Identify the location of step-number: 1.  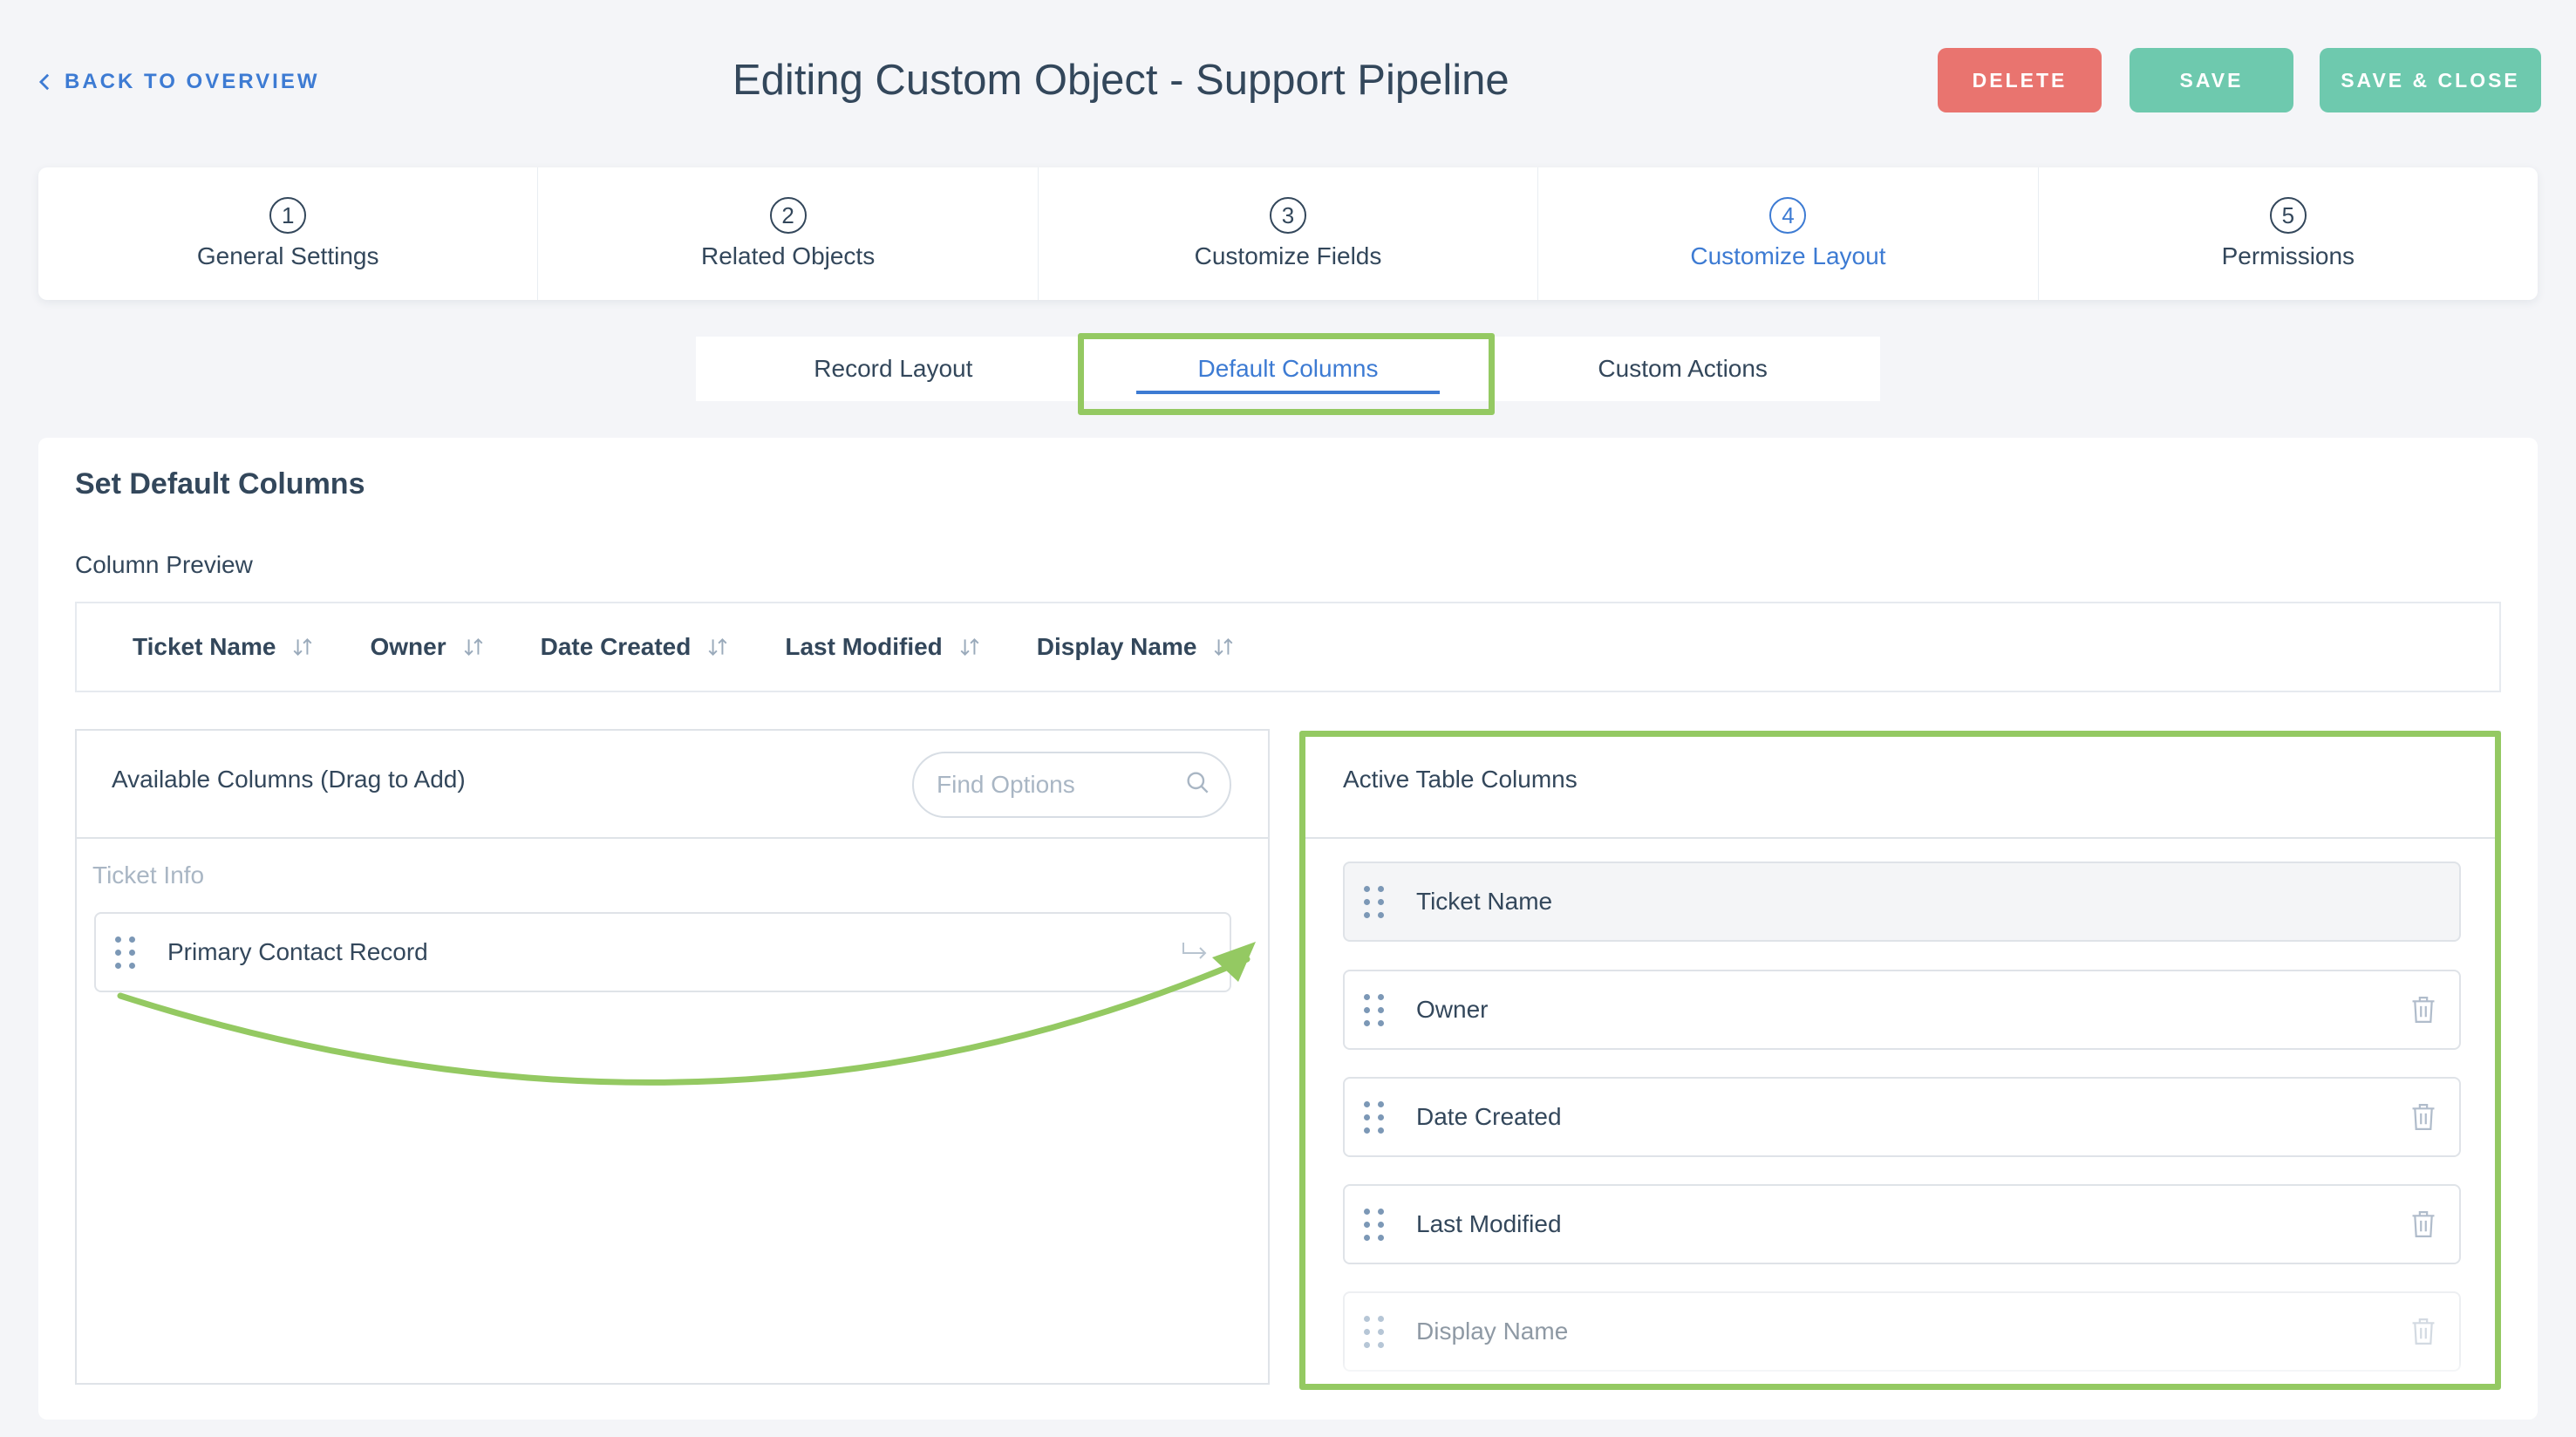
(288, 216).